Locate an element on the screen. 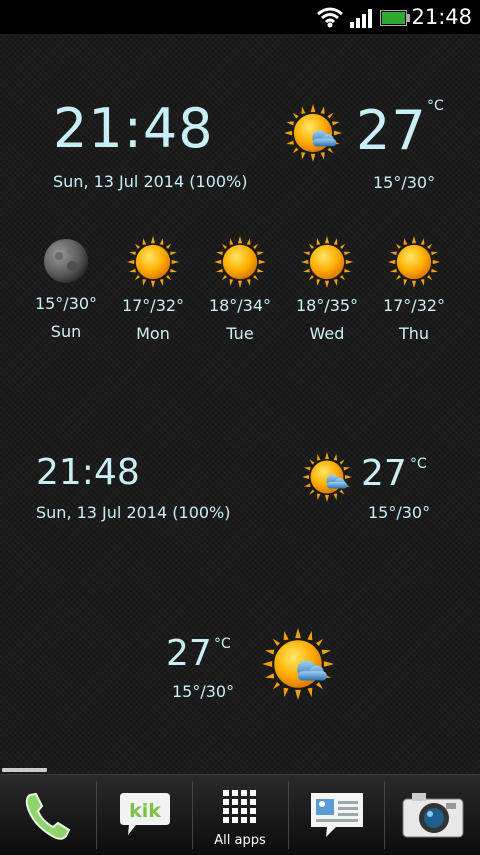 The height and width of the screenshot is (855, 480). phone-button is located at coordinates (48, 815).